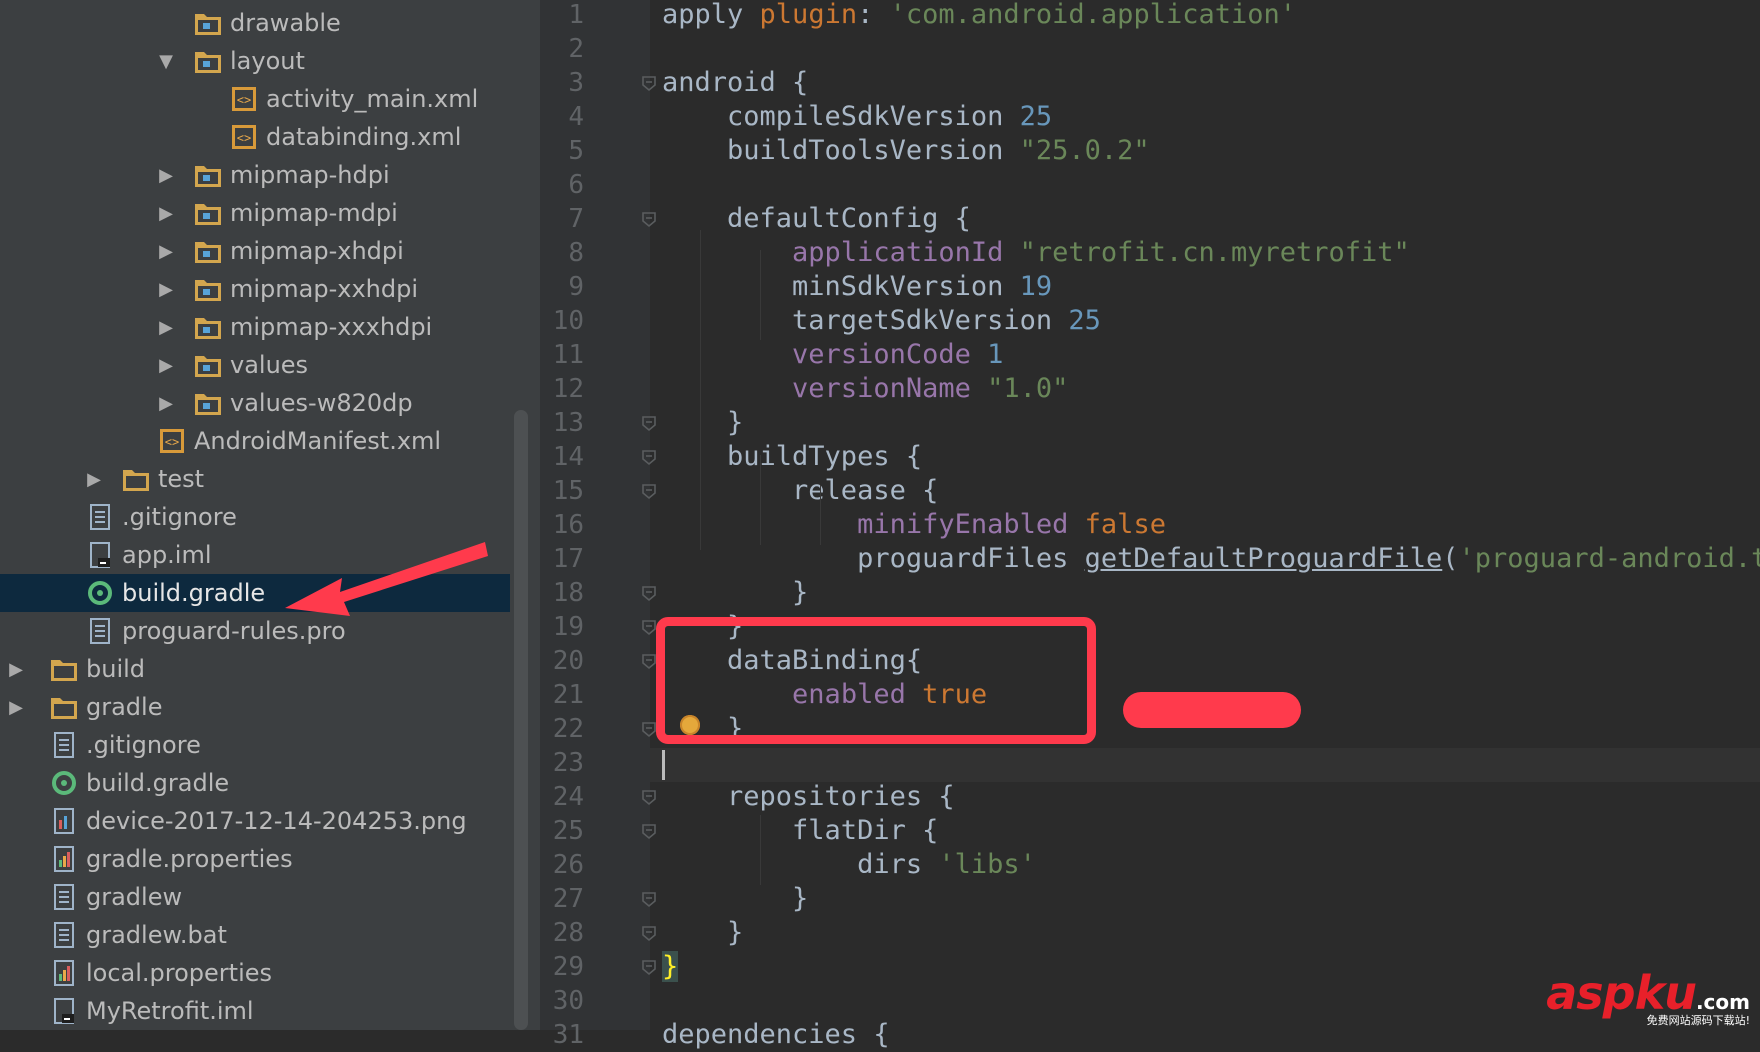  Describe the element at coordinates (255, 175) in the screenshot. I see `tree-item: ▶ mipmap-hdpi` at that location.